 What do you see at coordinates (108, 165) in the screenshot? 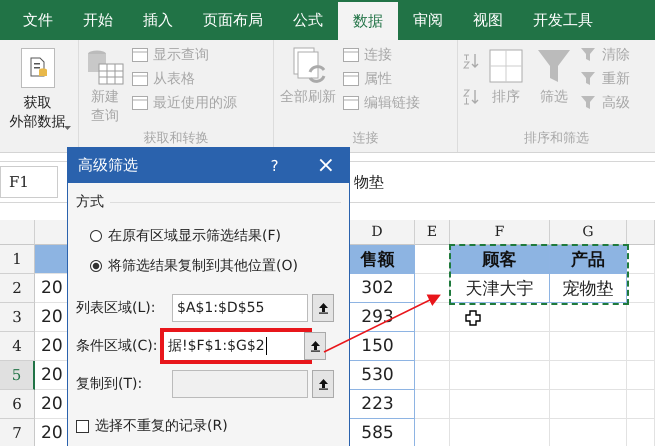
I see `dialog-title: 高级筛选` at bounding box center [108, 165].